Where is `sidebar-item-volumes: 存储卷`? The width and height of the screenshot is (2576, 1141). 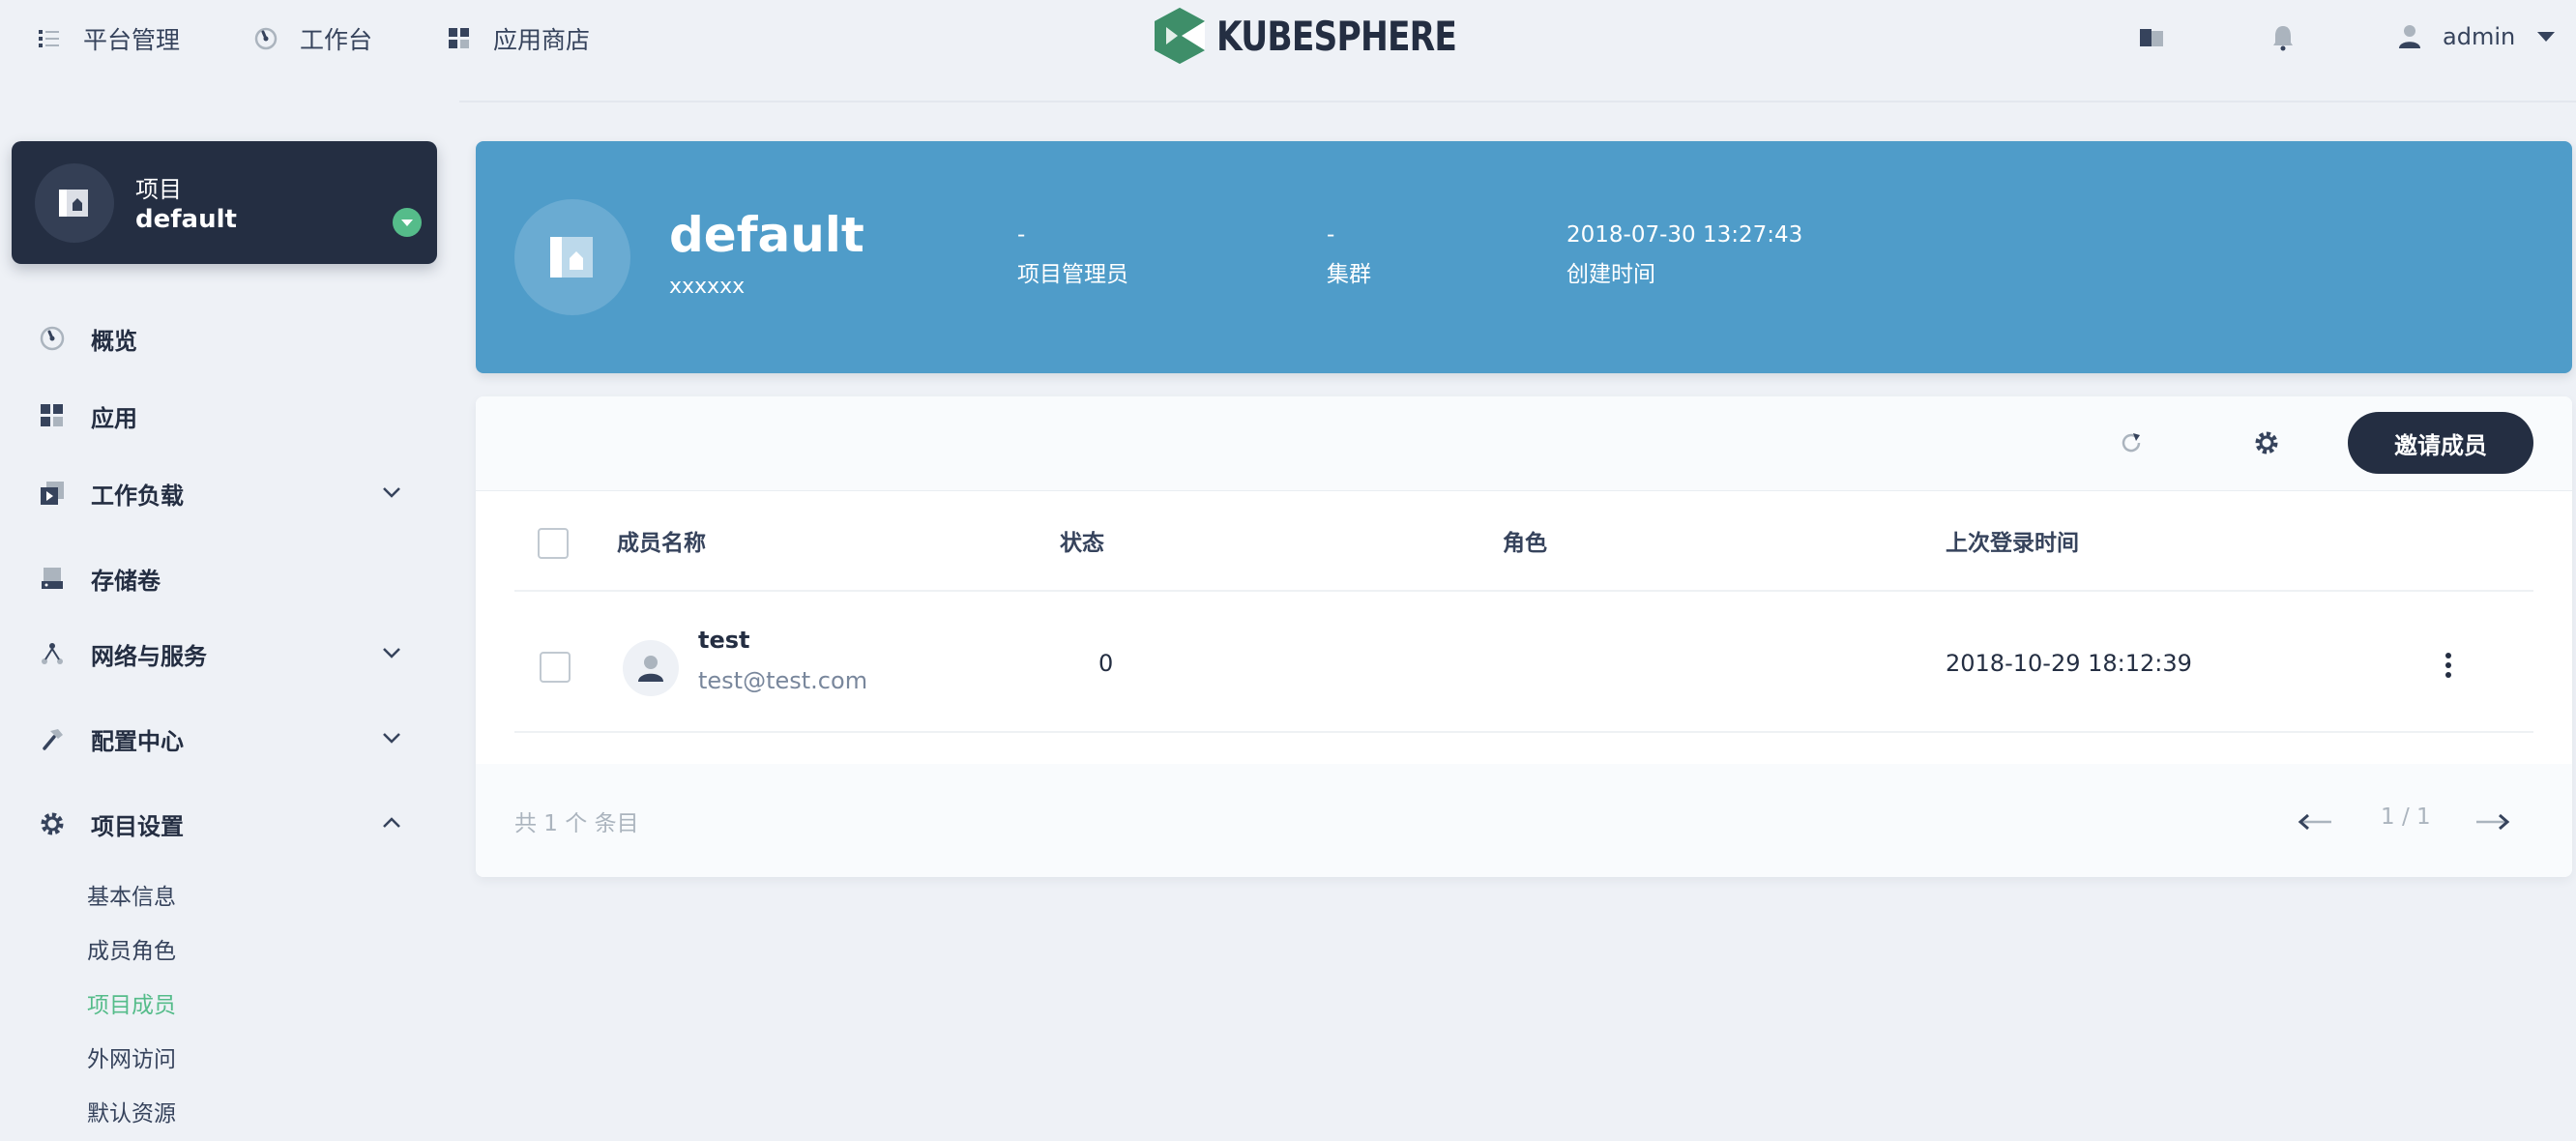
sidebar-item-volumes: 存储卷 is located at coordinates (220, 578).